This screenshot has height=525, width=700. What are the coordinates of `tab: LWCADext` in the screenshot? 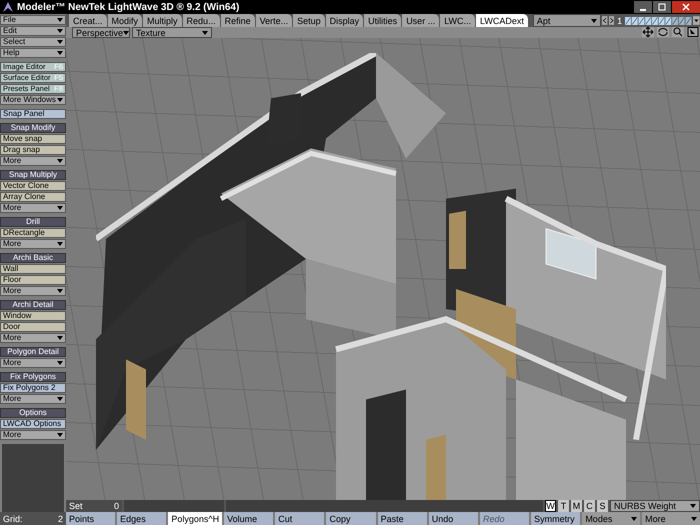 It's located at (502, 20).